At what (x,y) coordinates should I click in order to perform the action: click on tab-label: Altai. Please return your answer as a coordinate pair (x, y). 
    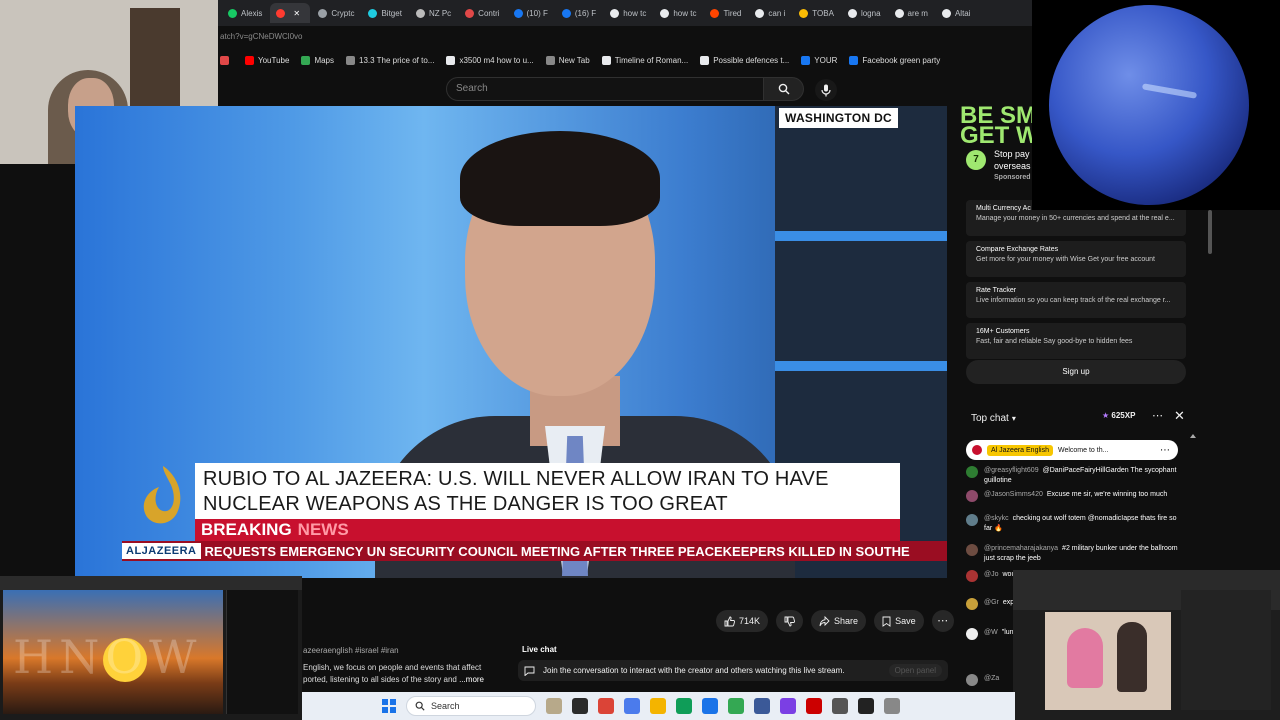
    Looking at the image, I should click on (962, 13).